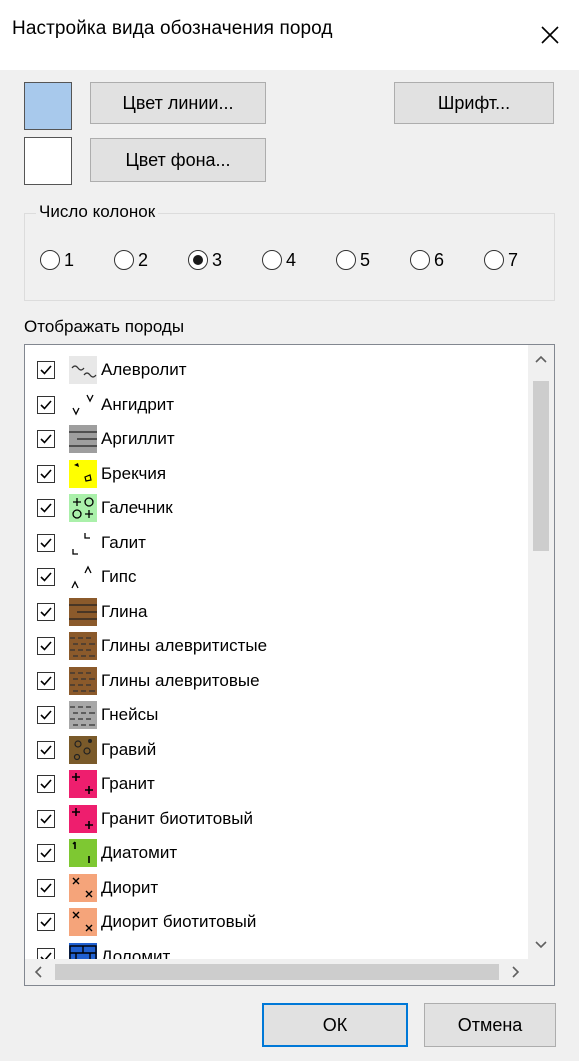  Describe the element at coordinates (291, 259) in the screenshot. I see `radio-label: 4` at that location.